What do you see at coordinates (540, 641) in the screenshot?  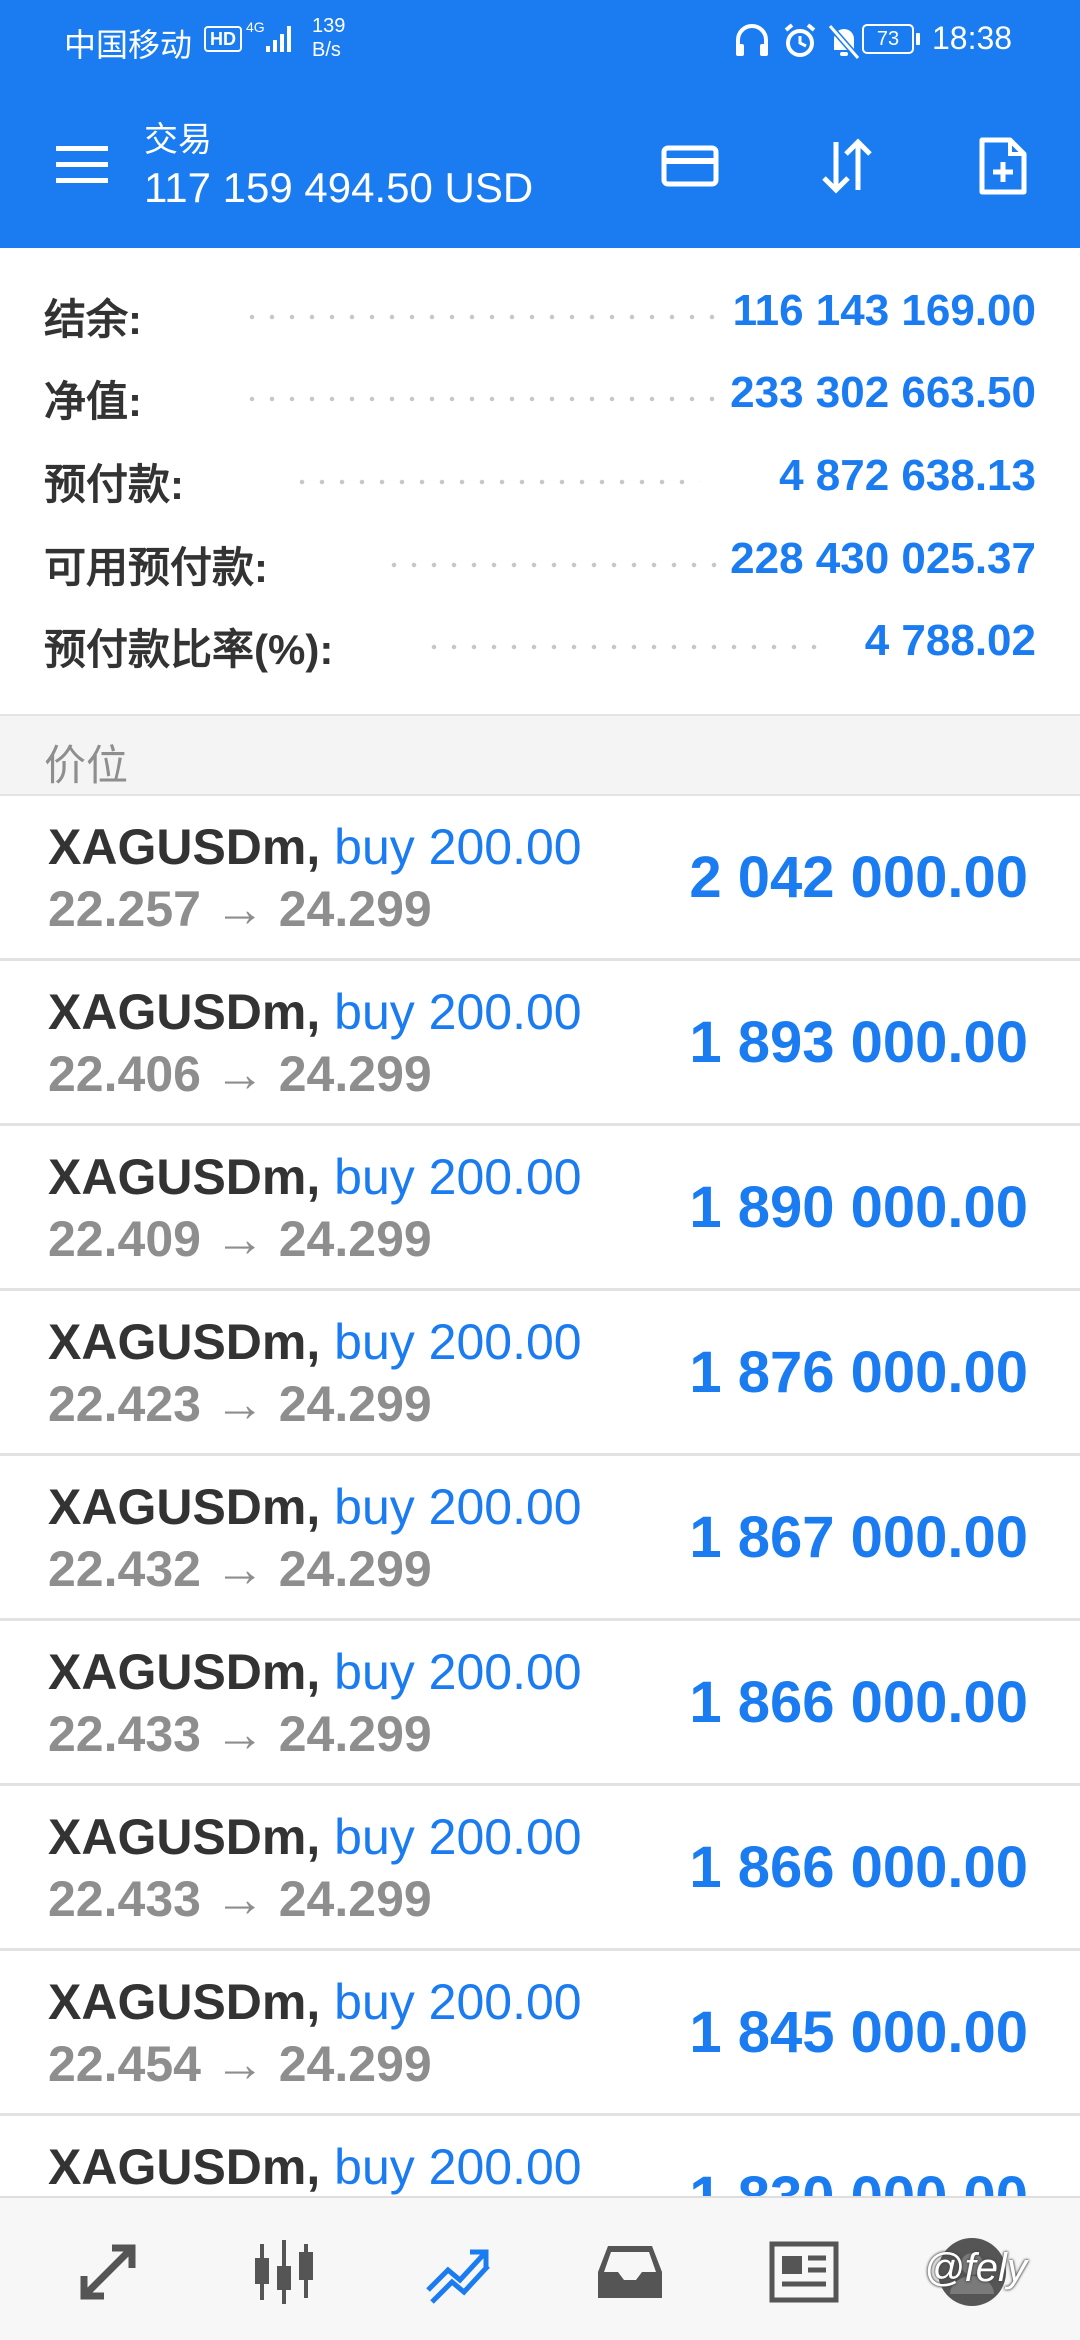 I see `summary-row-margin-level: 预付款比率(%): 4 788.02` at bounding box center [540, 641].